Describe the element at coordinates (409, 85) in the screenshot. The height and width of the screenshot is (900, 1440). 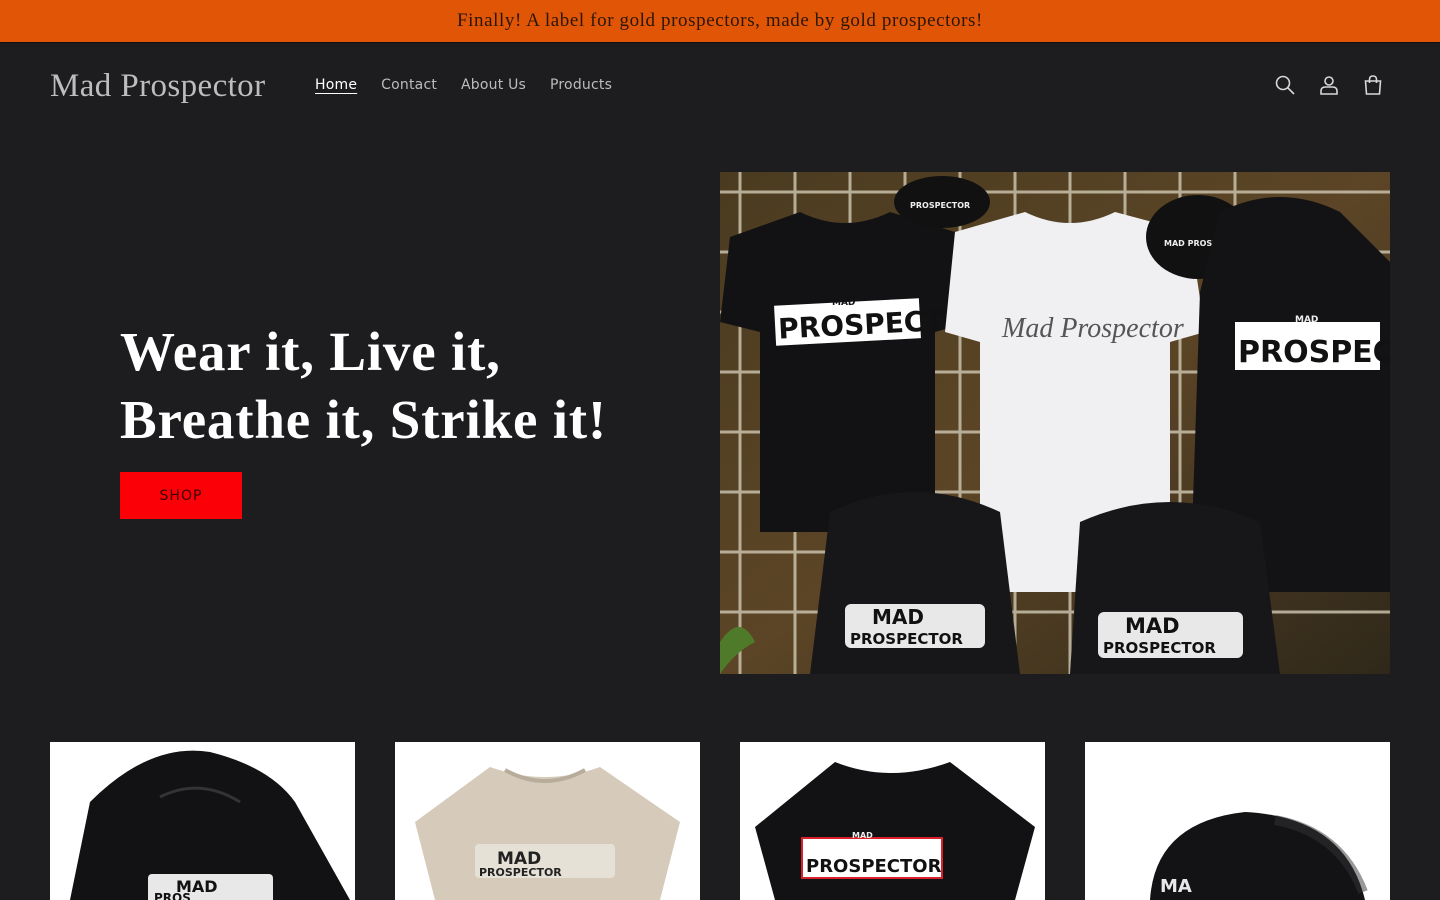
I see `nav-contact: Contact` at that location.